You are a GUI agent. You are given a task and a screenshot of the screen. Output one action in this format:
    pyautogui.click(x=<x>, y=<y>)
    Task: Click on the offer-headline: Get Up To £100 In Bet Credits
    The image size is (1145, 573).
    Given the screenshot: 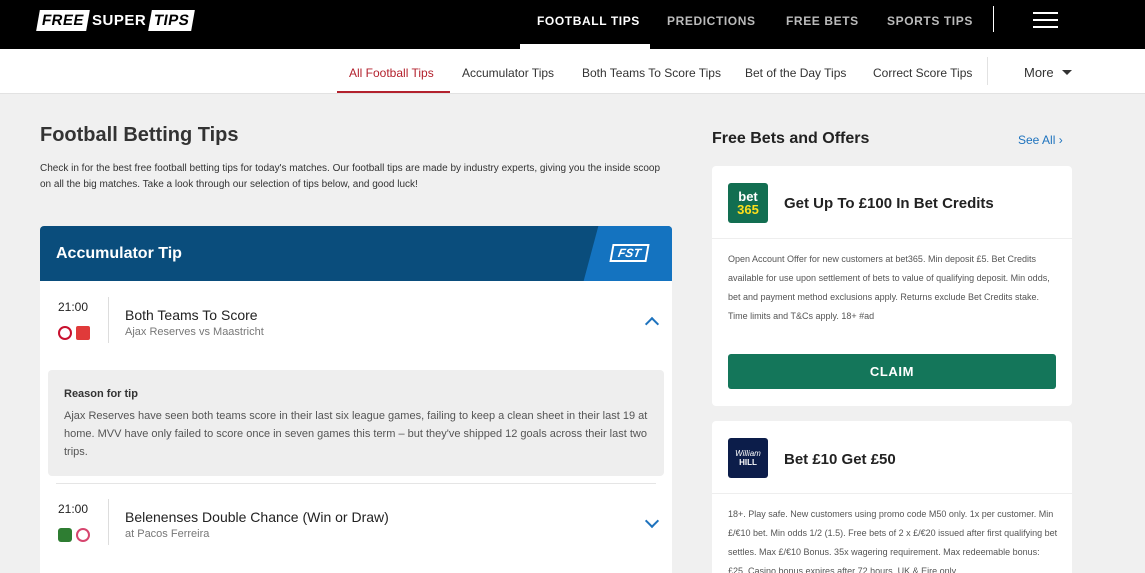 What is the action you would take?
    pyautogui.click(x=889, y=203)
    